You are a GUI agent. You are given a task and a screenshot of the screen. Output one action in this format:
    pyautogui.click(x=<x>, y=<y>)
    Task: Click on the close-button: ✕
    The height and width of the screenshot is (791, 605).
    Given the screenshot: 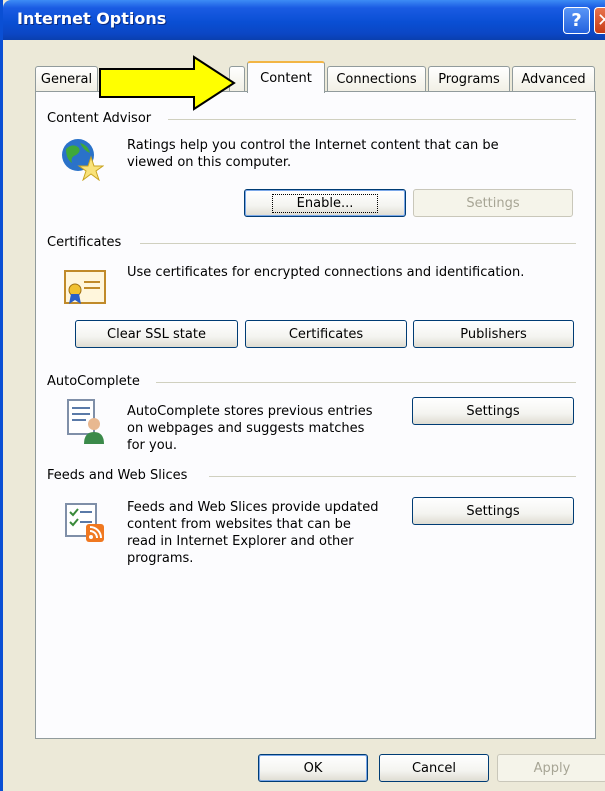 What is the action you would take?
    pyautogui.click(x=599, y=20)
    